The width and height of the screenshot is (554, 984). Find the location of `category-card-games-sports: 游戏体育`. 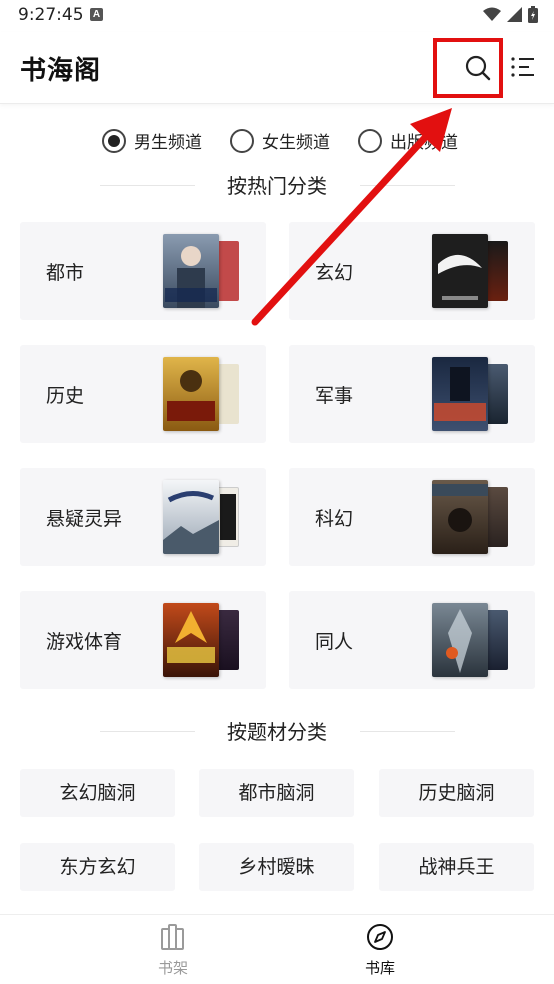

category-card-games-sports: 游戏体育 is located at coordinates (143, 640).